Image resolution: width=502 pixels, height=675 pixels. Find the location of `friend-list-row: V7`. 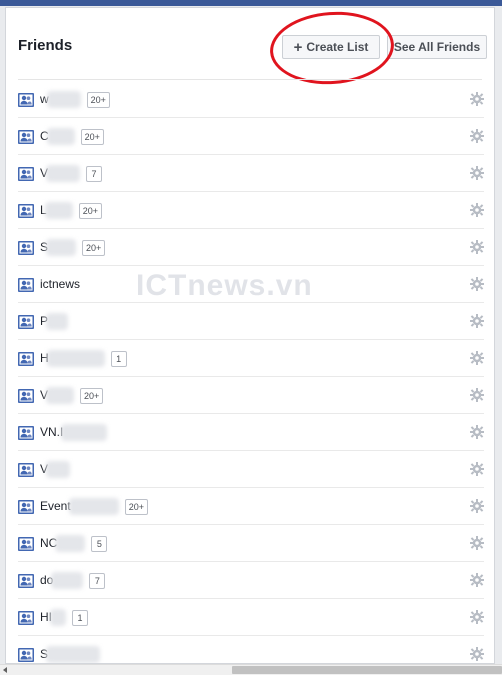

friend-list-row: V7 is located at coordinates (251, 173).